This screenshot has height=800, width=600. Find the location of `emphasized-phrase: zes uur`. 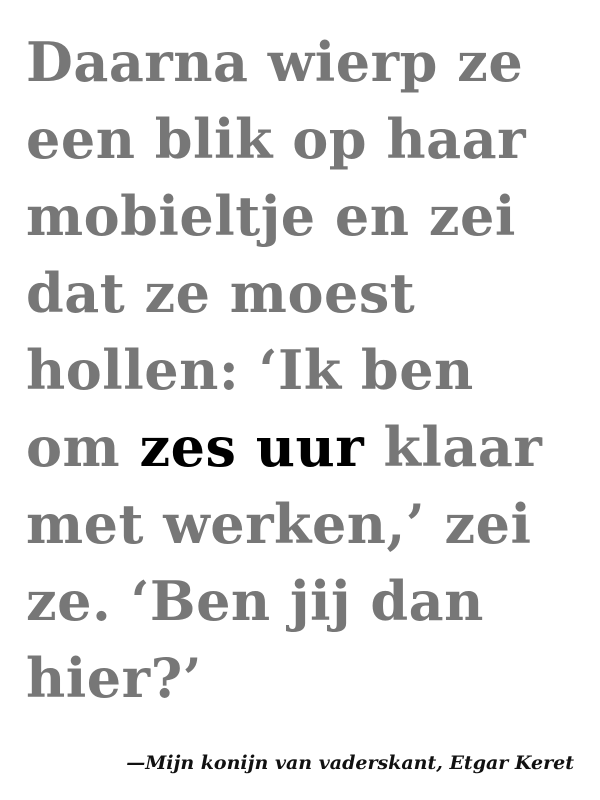

emphasized-phrase: zes uur is located at coordinates (252, 447).